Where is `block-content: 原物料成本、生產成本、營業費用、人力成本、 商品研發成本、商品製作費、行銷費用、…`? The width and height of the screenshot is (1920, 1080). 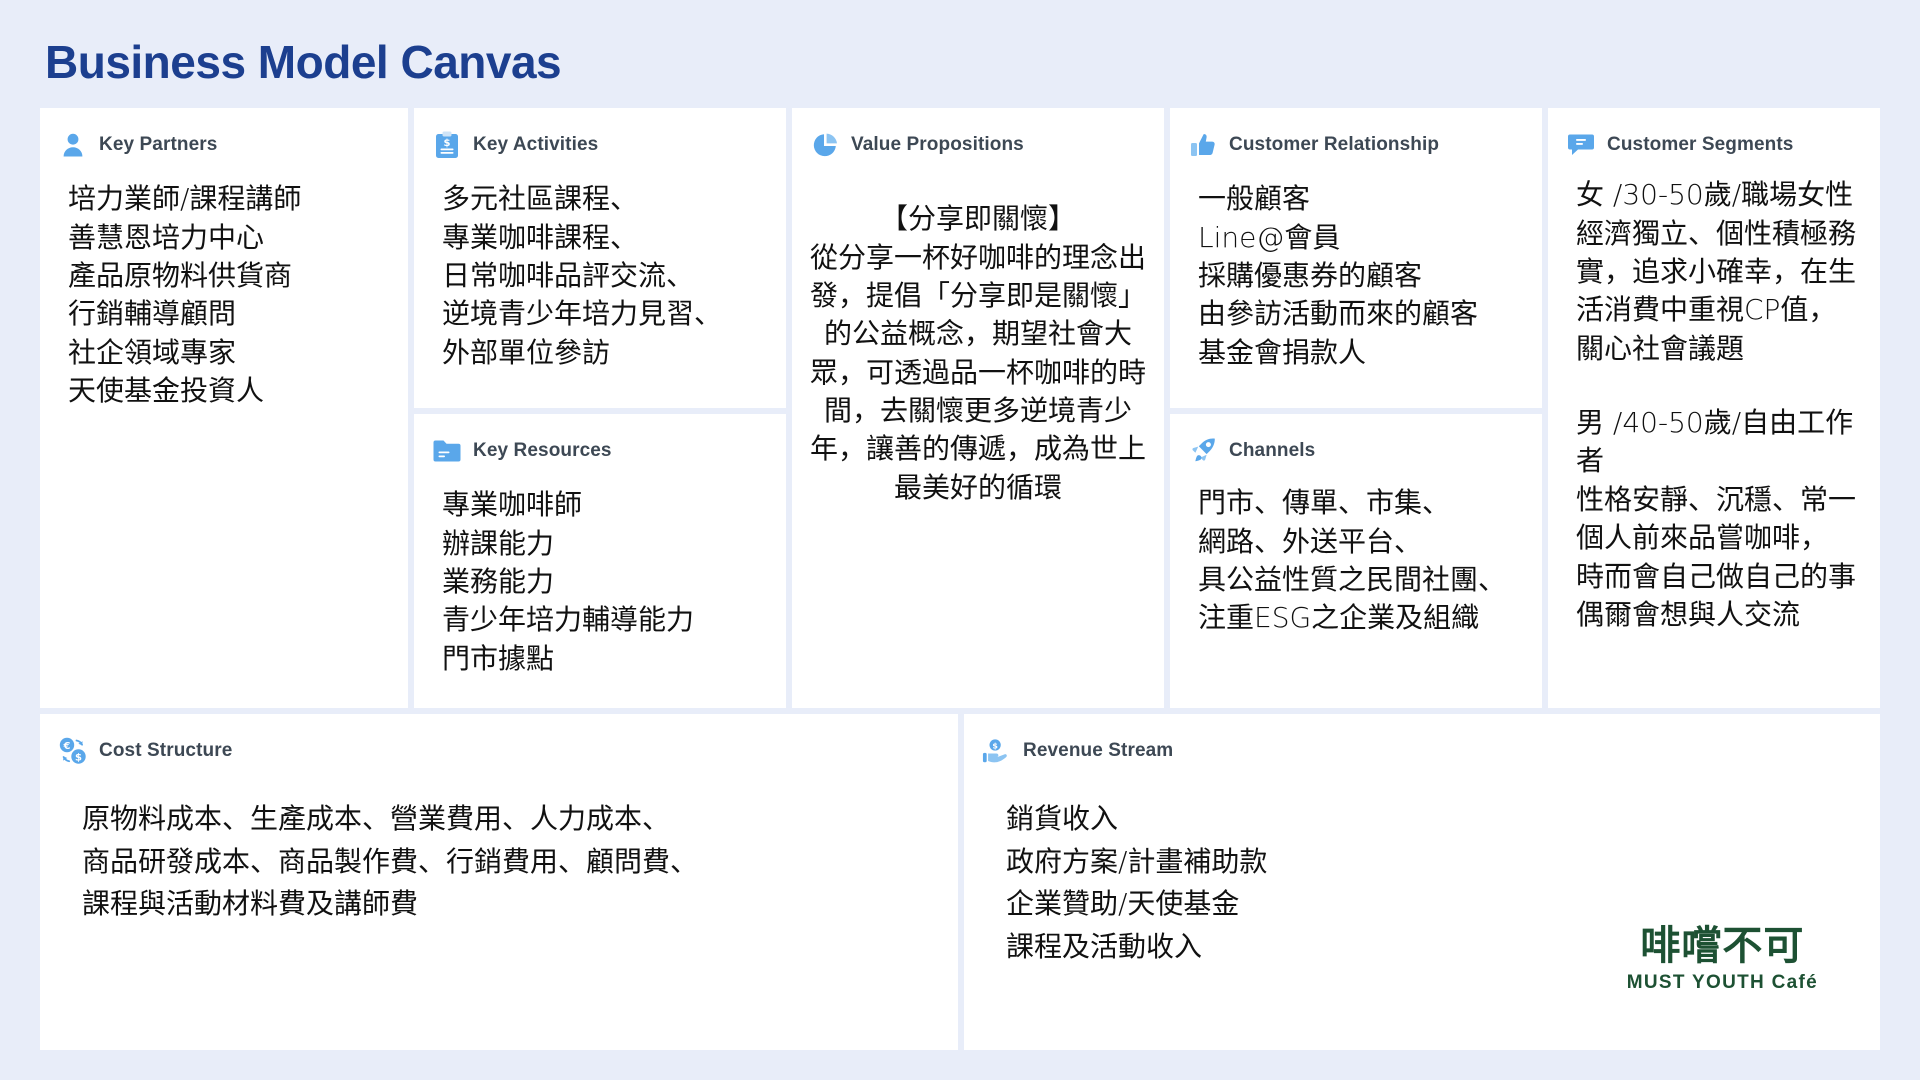 block-content: 原物料成本、生產成本、營業費用、人力成本、 商品研發成本、商品製作費、行銷費用、… is located at coordinates (390, 861).